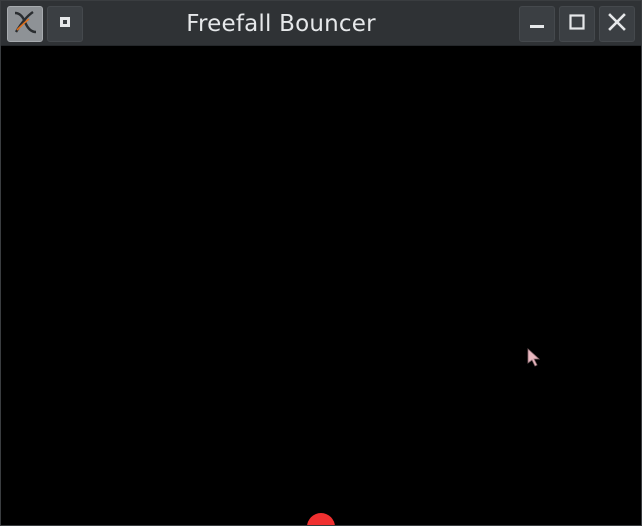  I want to click on x-app-icon, so click(25, 24).